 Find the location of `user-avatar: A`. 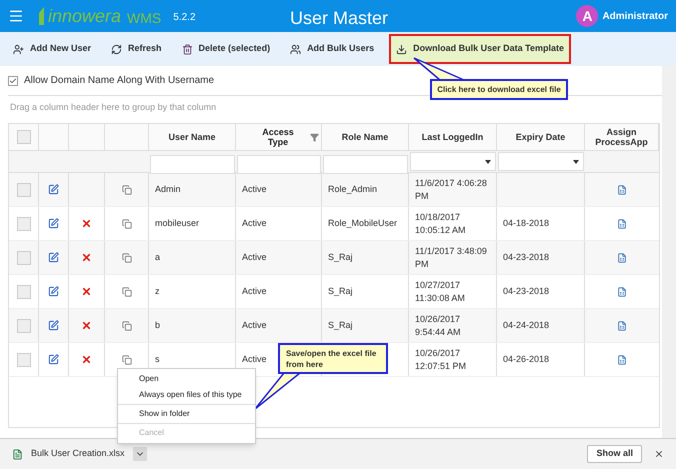

user-avatar: A is located at coordinates (587, 16).